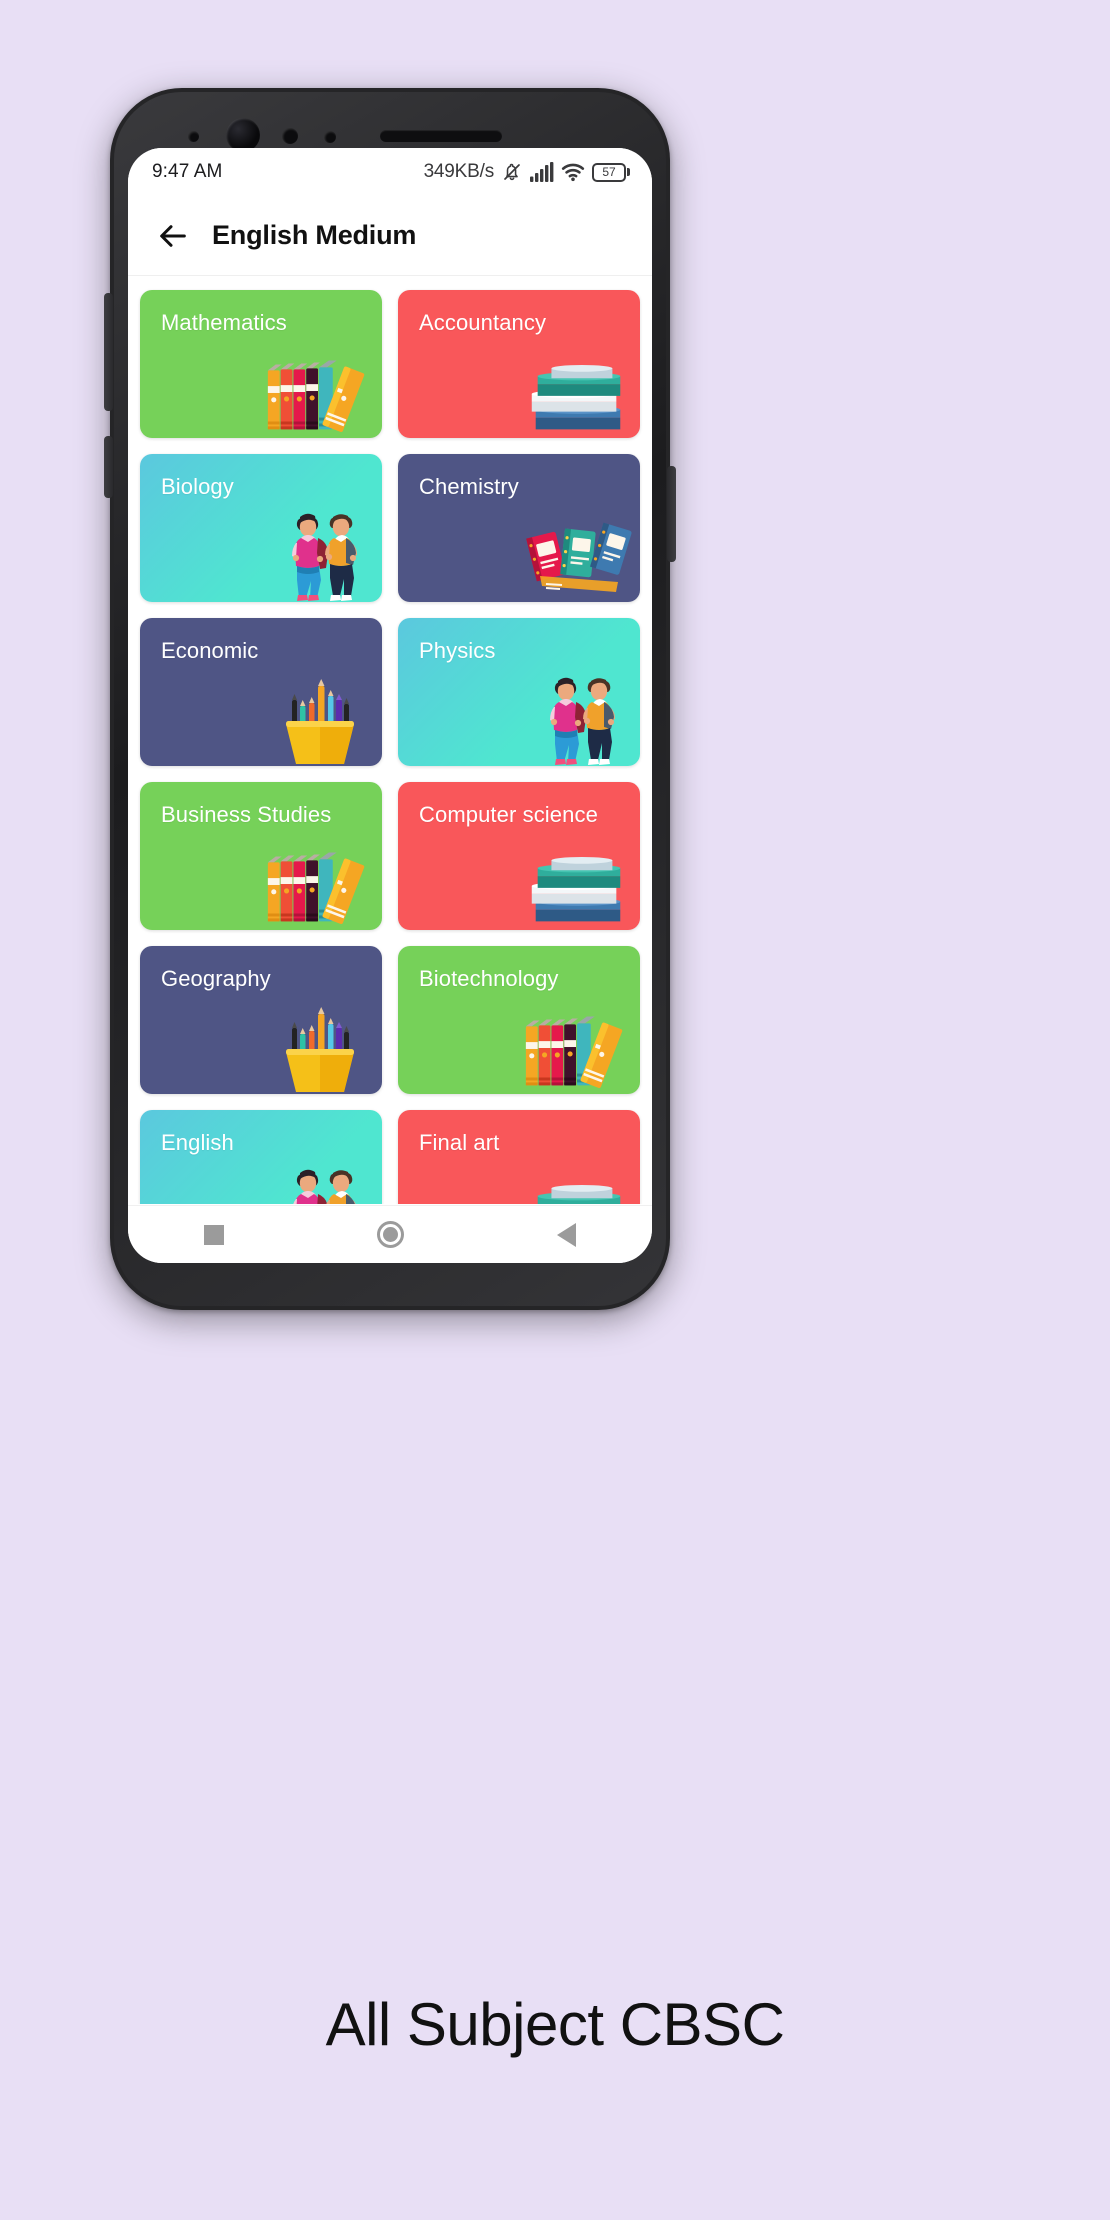 The width and height of the screenshot is (1110, 2220). I want to click on subject-card-label: Geography, so click(216, 978).